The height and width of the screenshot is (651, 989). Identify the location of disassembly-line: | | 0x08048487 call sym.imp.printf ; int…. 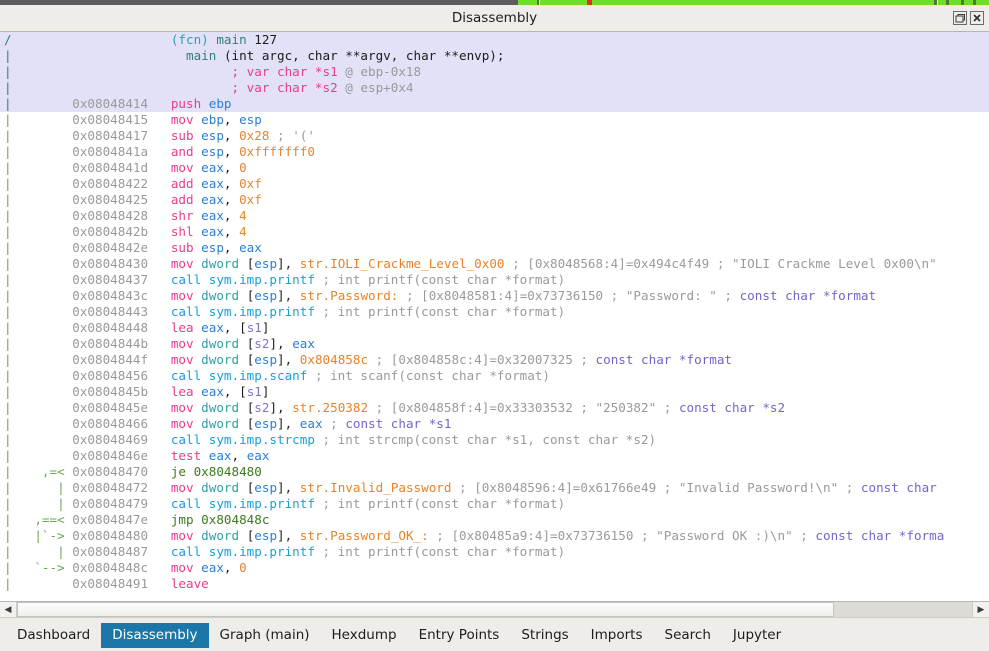
(494, 552).